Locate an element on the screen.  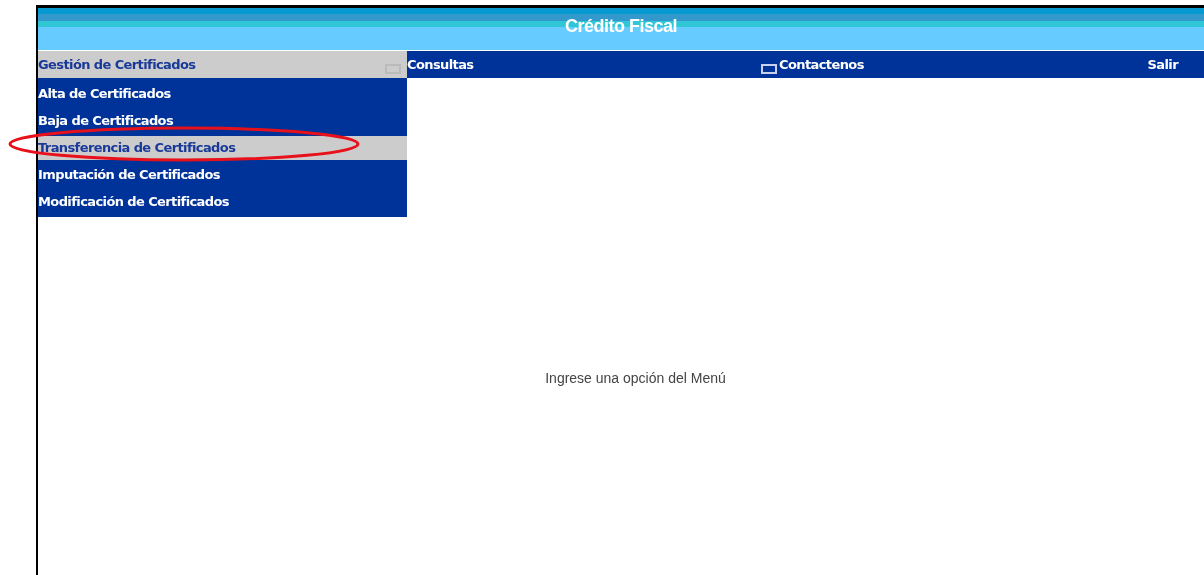
menu-item: Salir is located at coordinates (1162, 64).